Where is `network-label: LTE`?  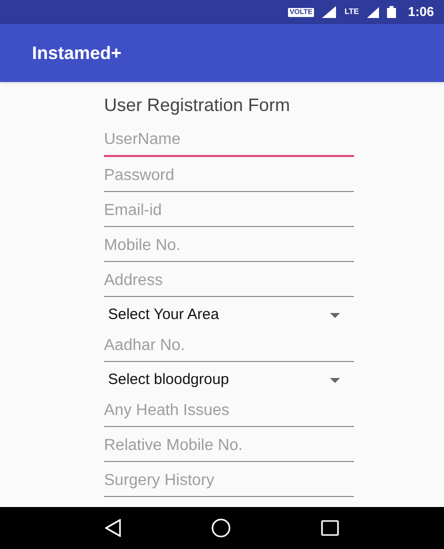 network-label: LTE is located at coordinates (351, 12).